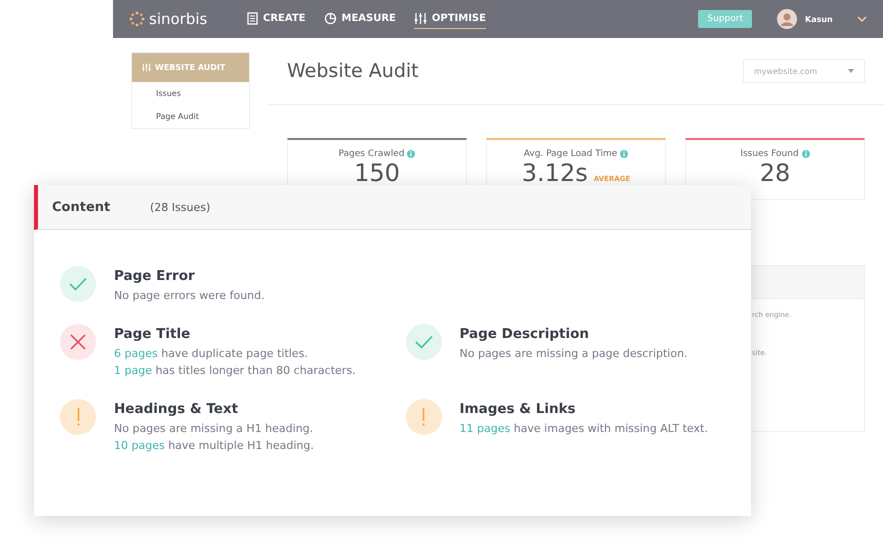 This screenshot has height=556, width=883. Describe the element at coordinates (190, 93) in the screenshot. I see `sidebar-item: Issues` at that location.